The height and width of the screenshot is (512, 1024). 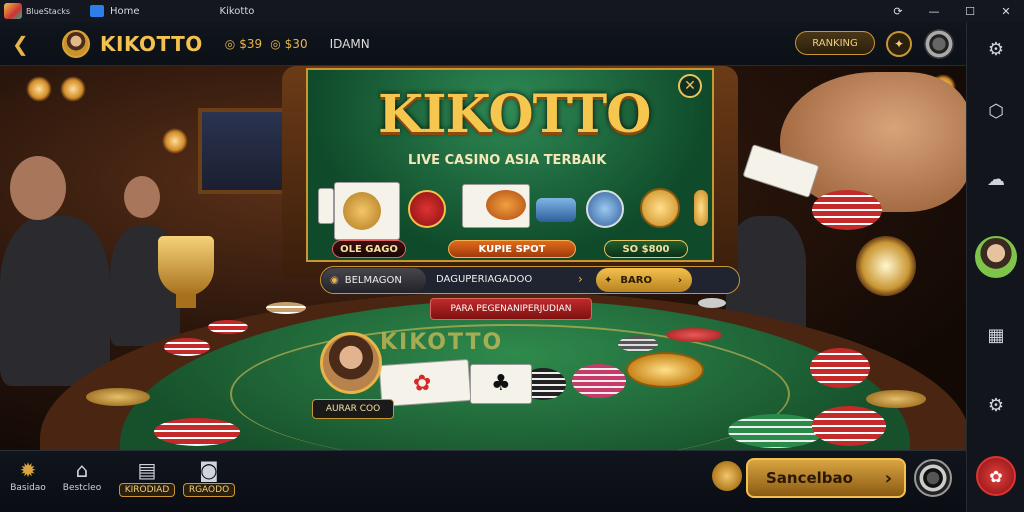 What do you see at coordinates (484, 279) in the screenshot?
I see `action-middle-label: DAGUPERIAGADOO` at bounding box center [484, 279].